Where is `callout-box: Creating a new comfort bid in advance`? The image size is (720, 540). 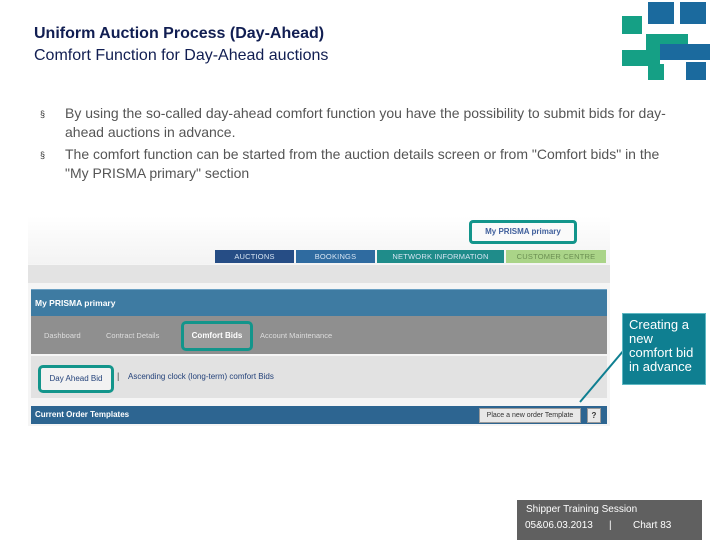 callout-box: Creating a new comfort bid in advance is located at coordinates (664, 349).